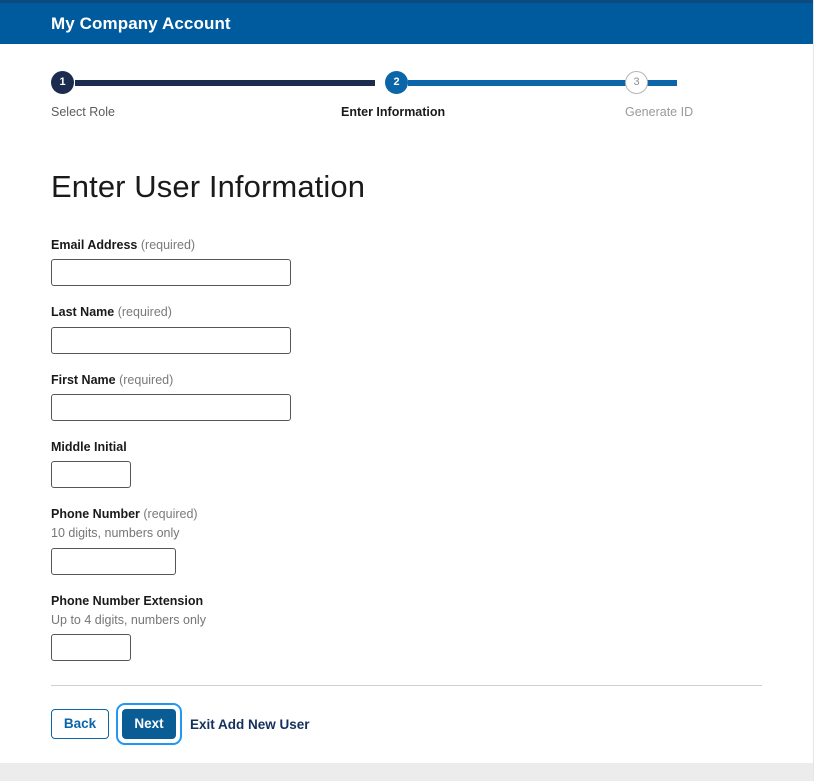 This screenshot has width=825, height=781. What do you see at coordinates (144, 312) in the screenshot?
I see `label-last-name-required: (required)` at bounding box center [144, 312].